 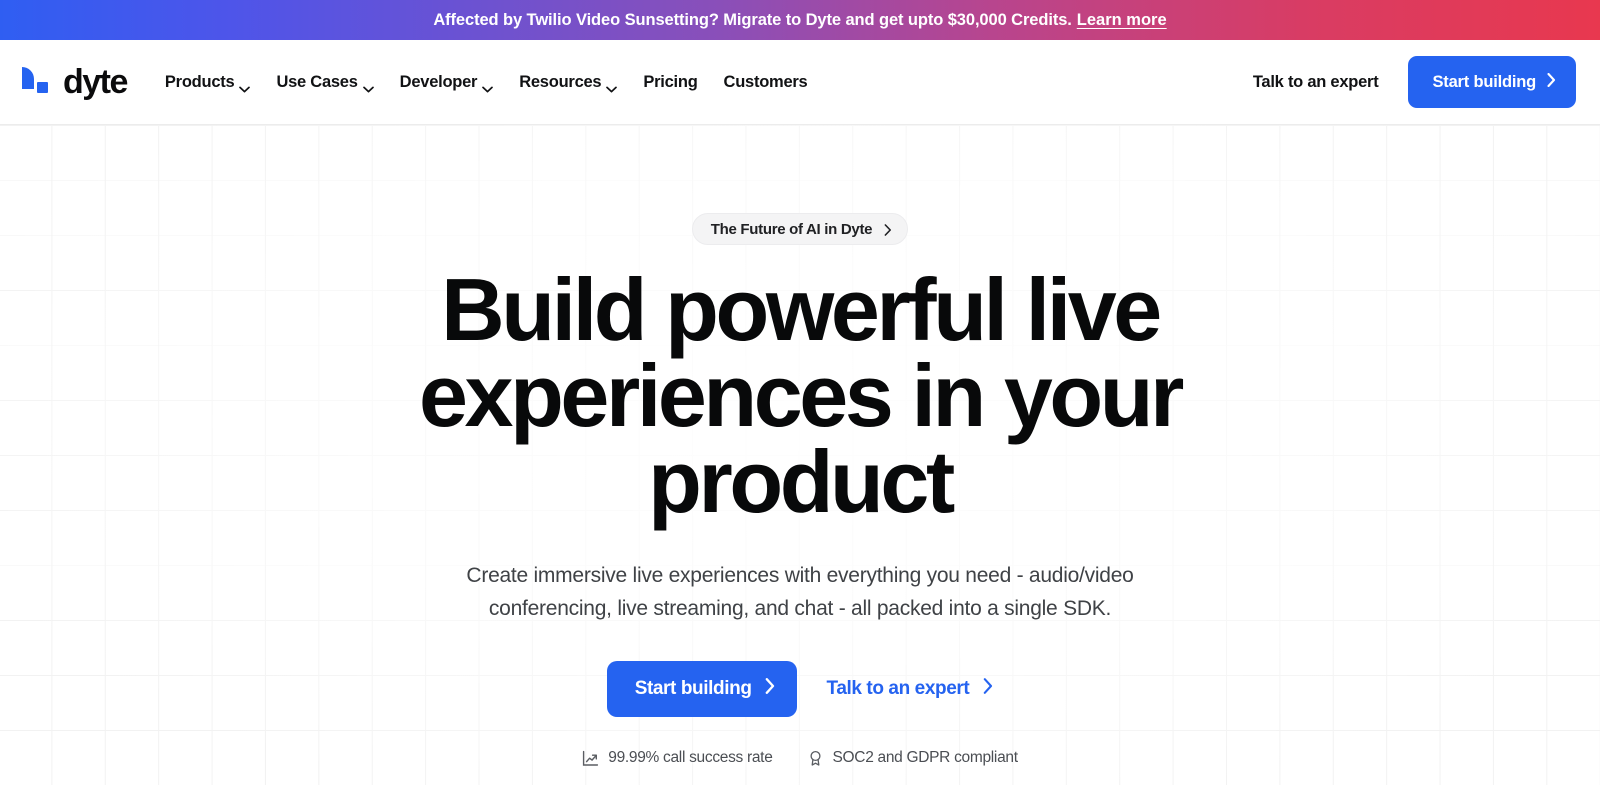 What do you see at coordinates (801, 309) in the screenshot?
I see `hero-title-line-1: Build powerful live` at bounding box center [801, 309].